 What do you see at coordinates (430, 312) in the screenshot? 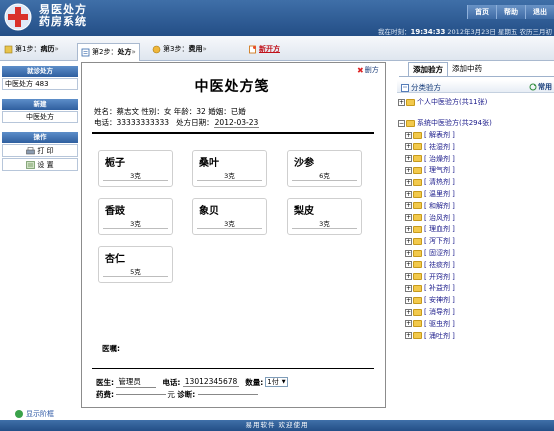
I see `tree-category-item: + [ 消导剂 ]` at bounding box center [430, 312].